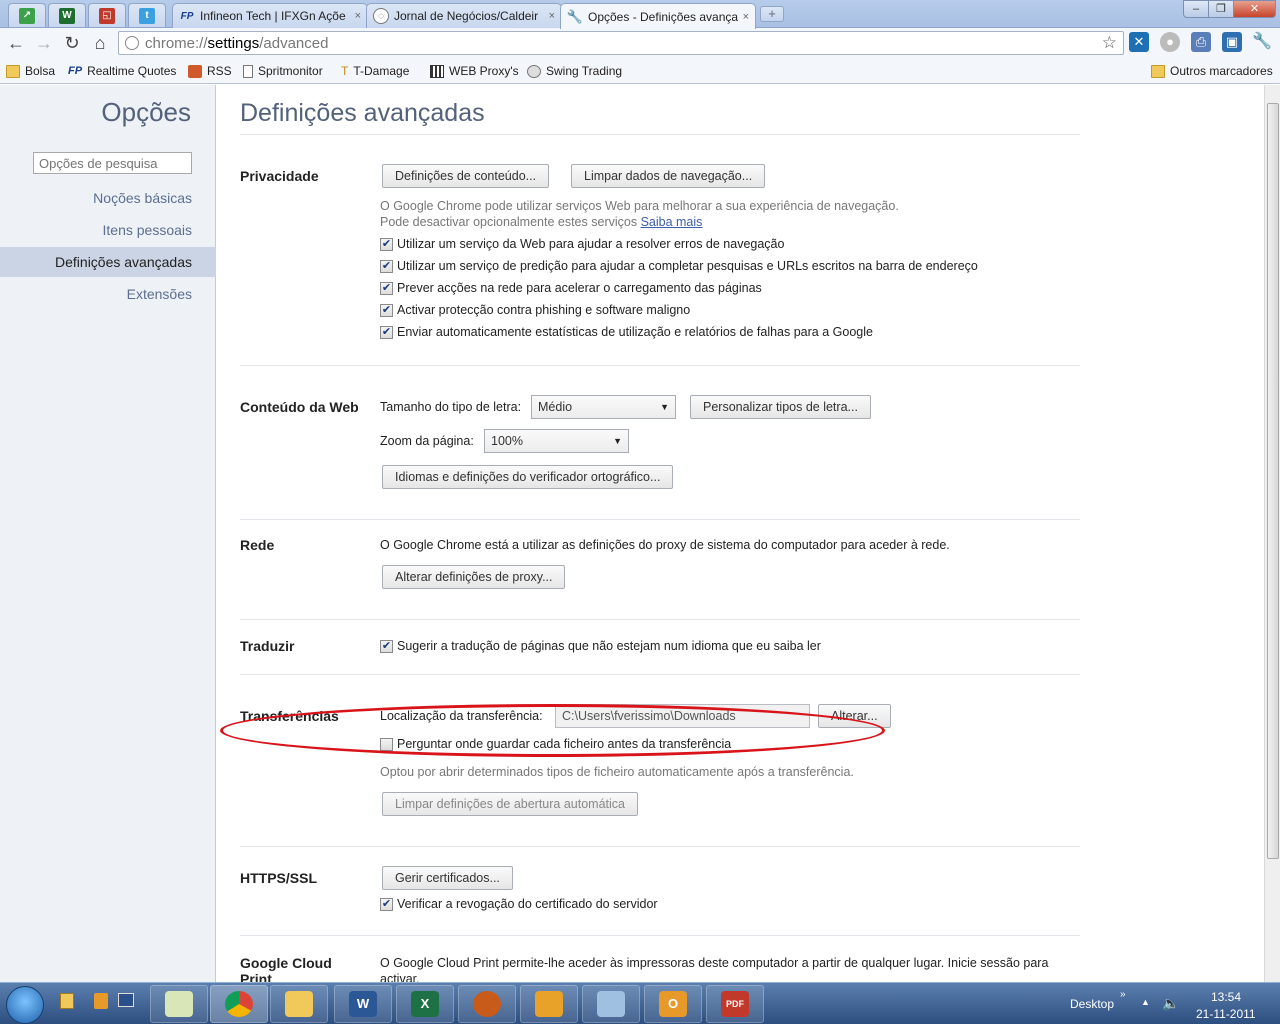 The width and height of the screenshot is (1280, 1024). Describe the element at coordinates (112, 163) in the screenshot. I see `search-input` at that location.